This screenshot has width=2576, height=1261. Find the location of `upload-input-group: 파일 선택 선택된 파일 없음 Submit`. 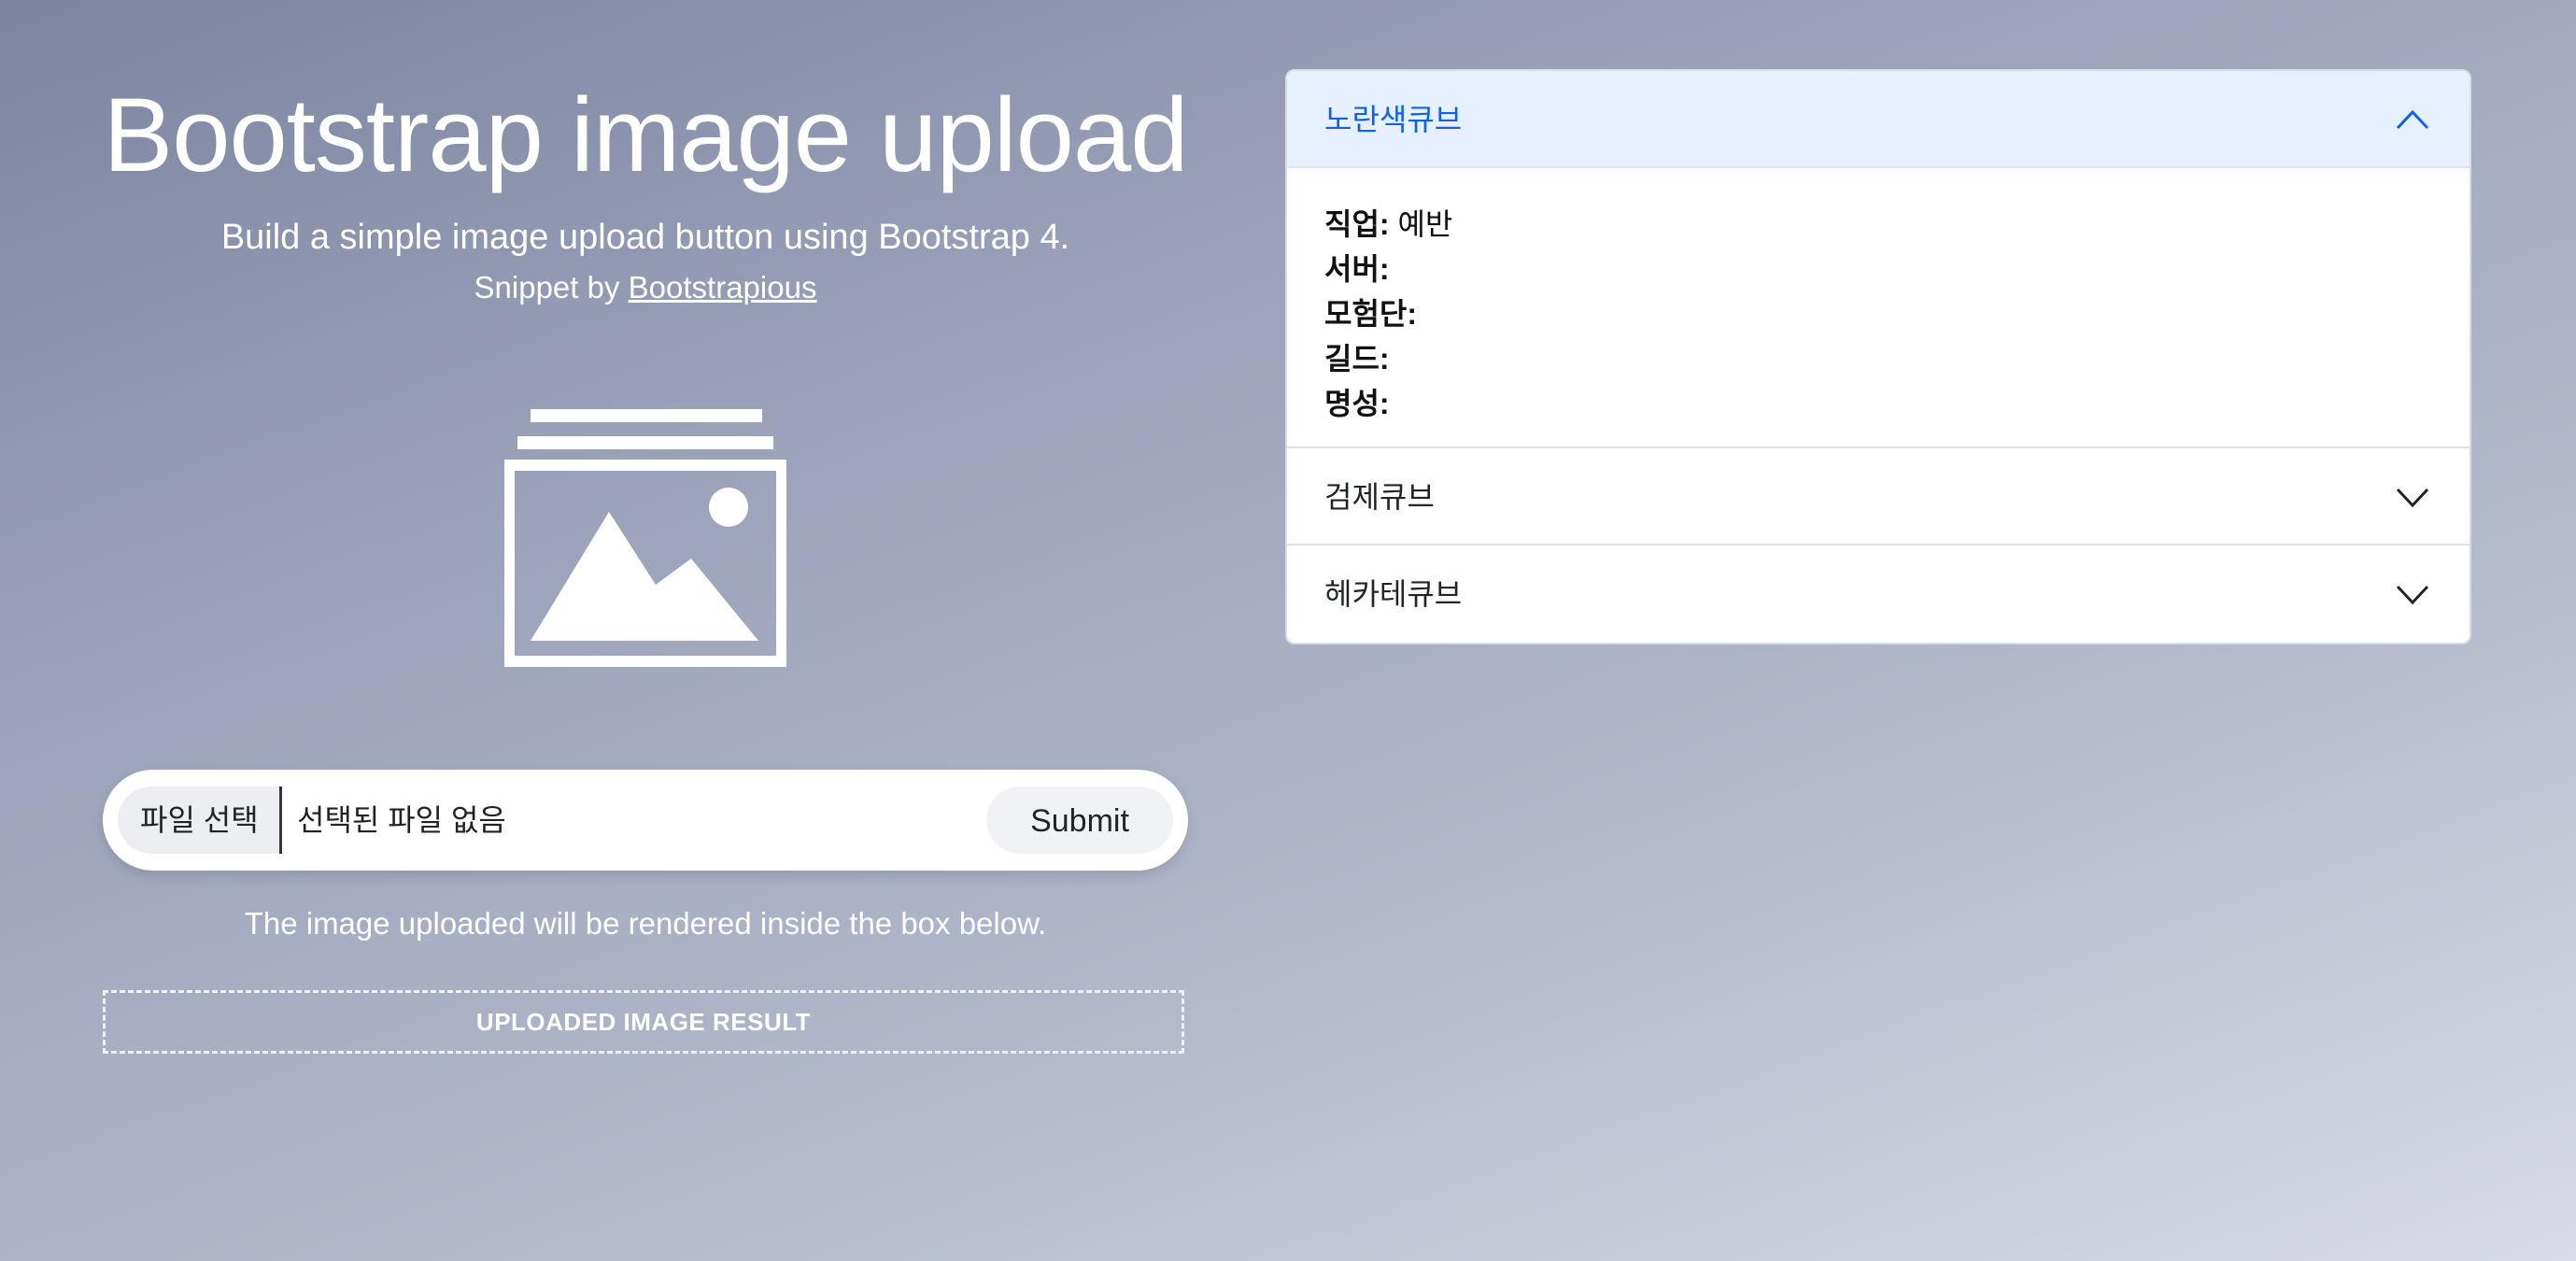

upload-input-group: 파일 선택 선택된 파일 없음 Submit is located at coordinates (645, 820).